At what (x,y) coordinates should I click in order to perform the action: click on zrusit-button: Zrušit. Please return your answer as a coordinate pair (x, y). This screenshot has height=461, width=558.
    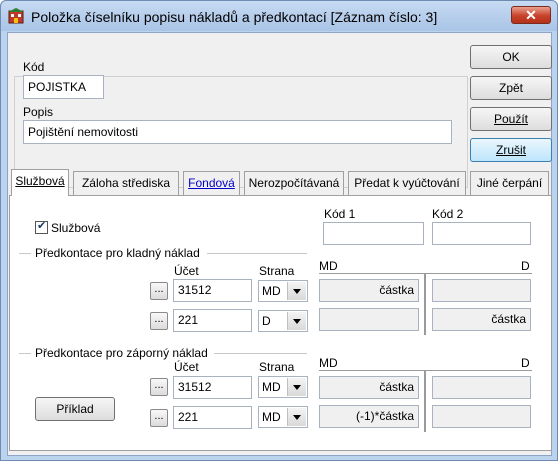
    Looking at the image, I should click on (511, 150).